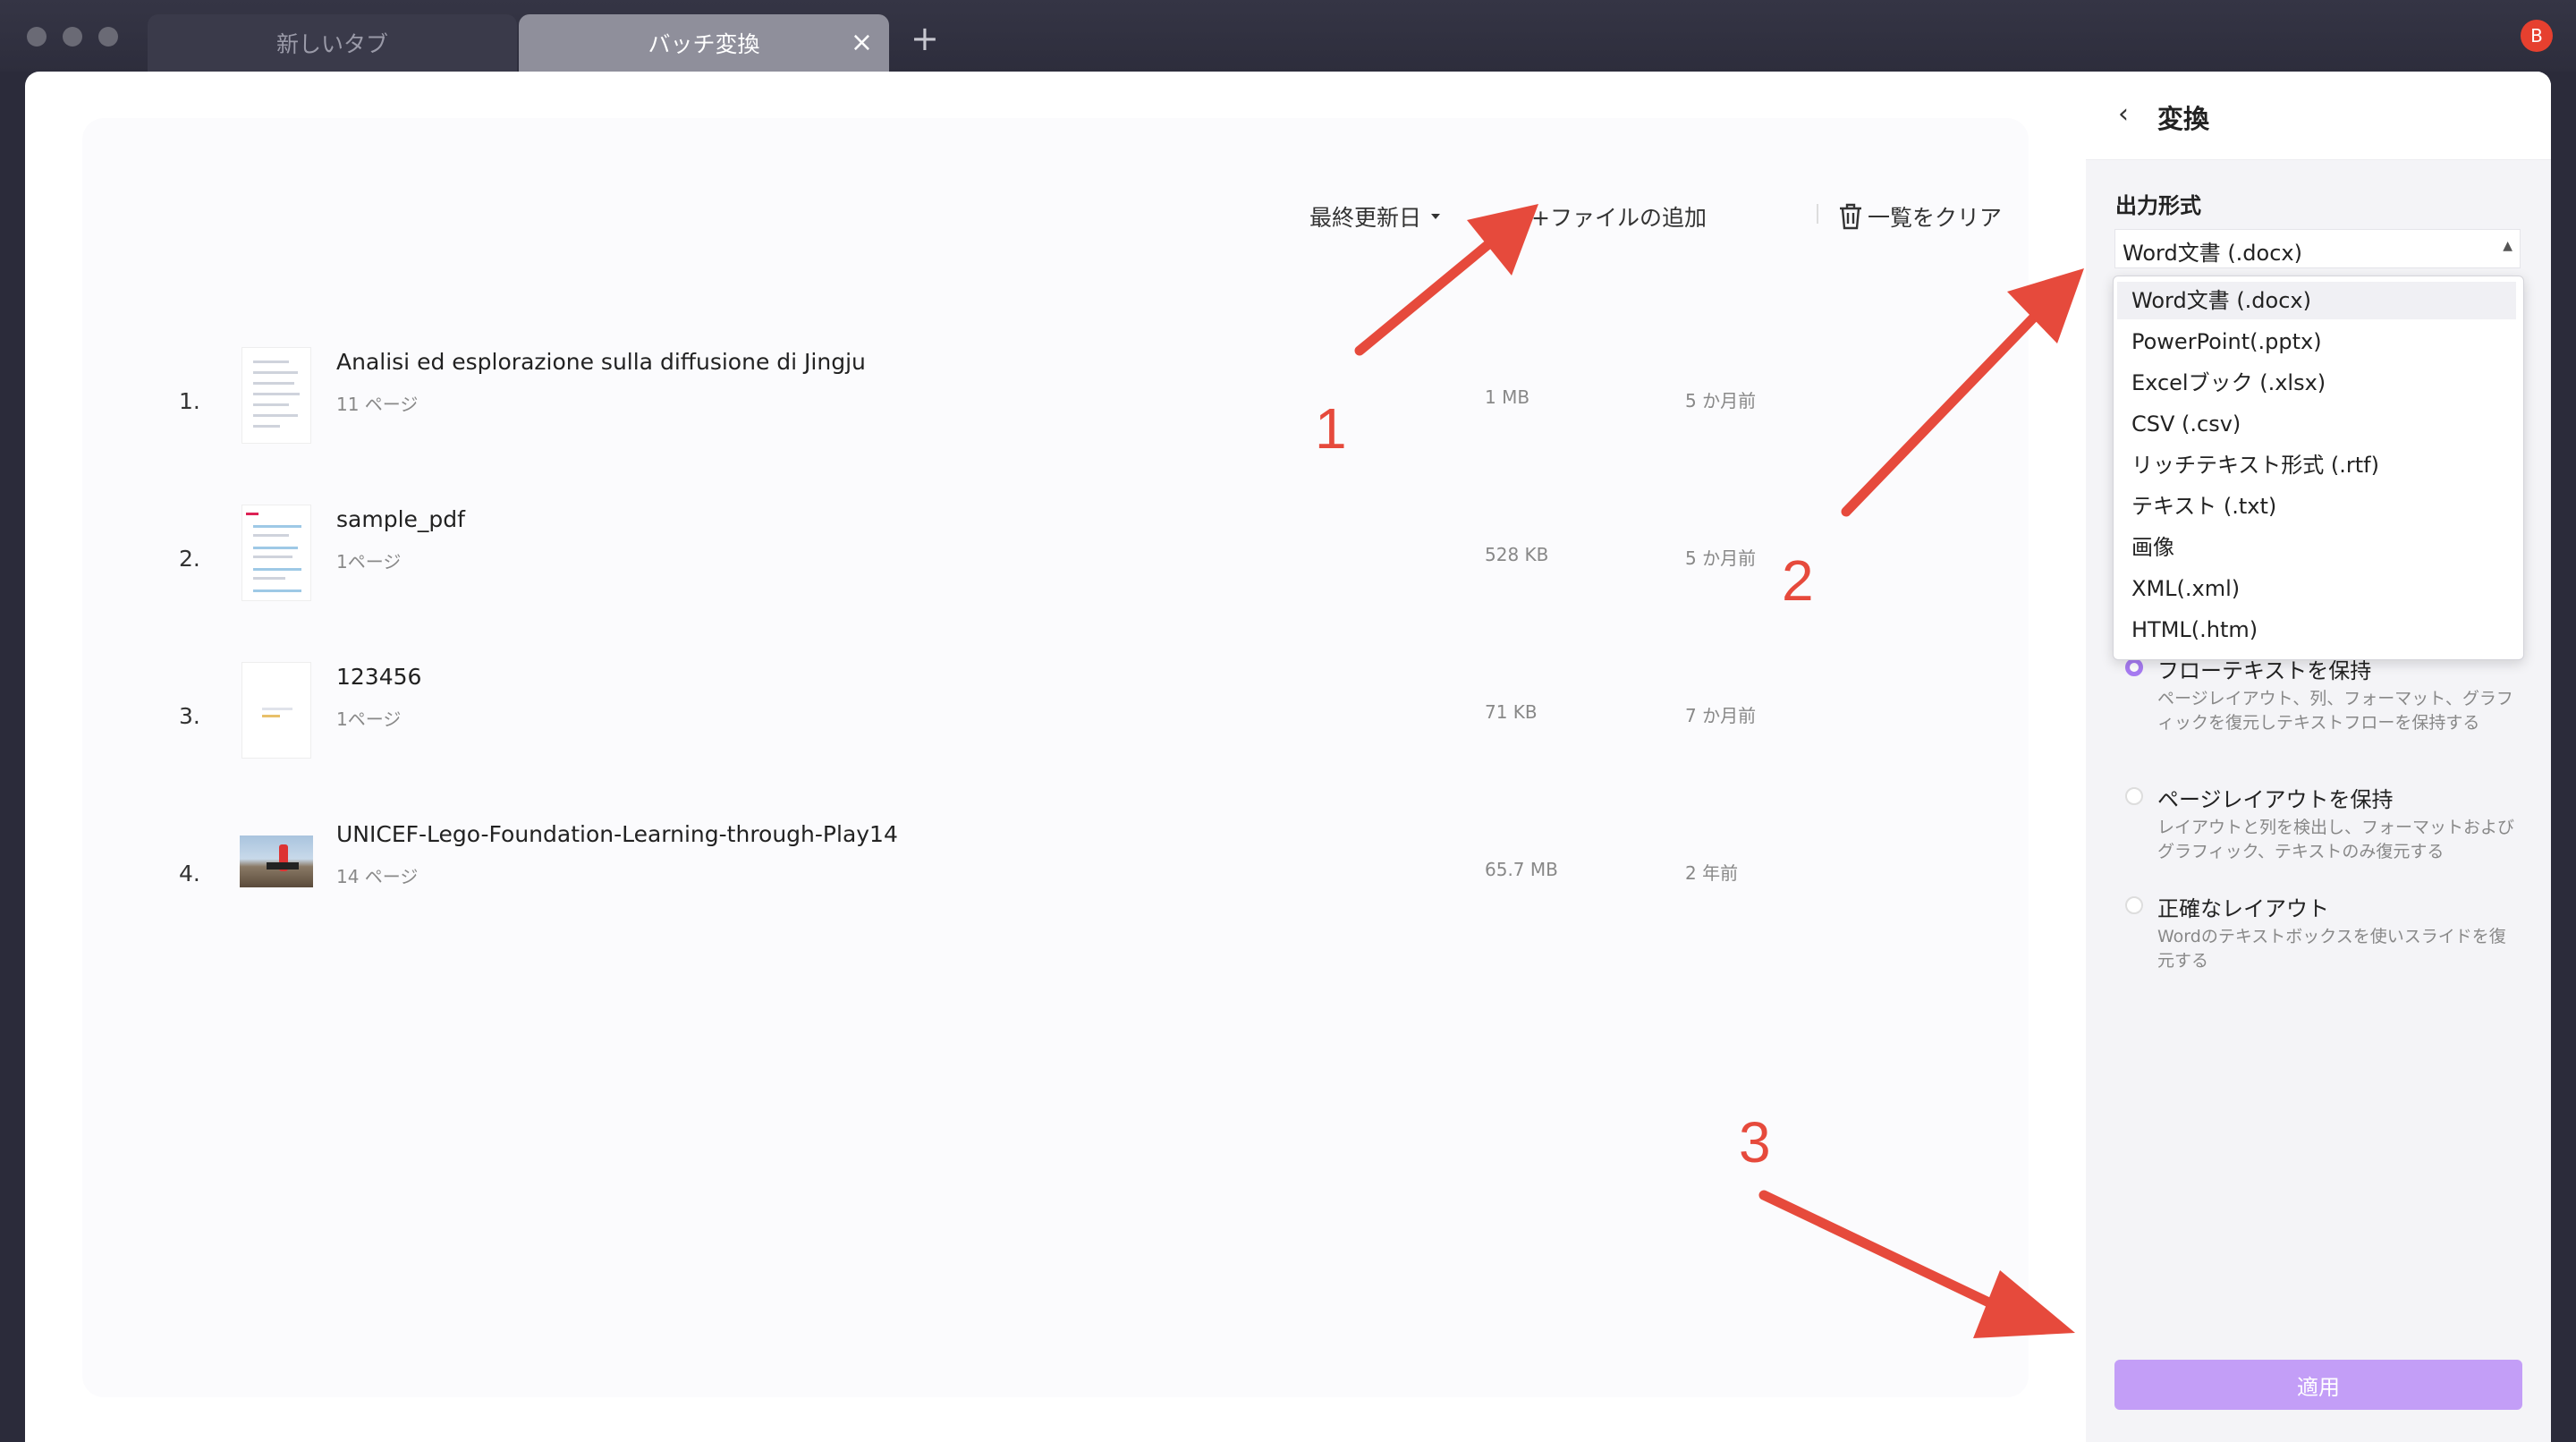 The height and width of the screenshot is (1442, 2576). Describe the element at coordinates (1817, 214) in the screenshot. I see `toolbar-divider` at that location.